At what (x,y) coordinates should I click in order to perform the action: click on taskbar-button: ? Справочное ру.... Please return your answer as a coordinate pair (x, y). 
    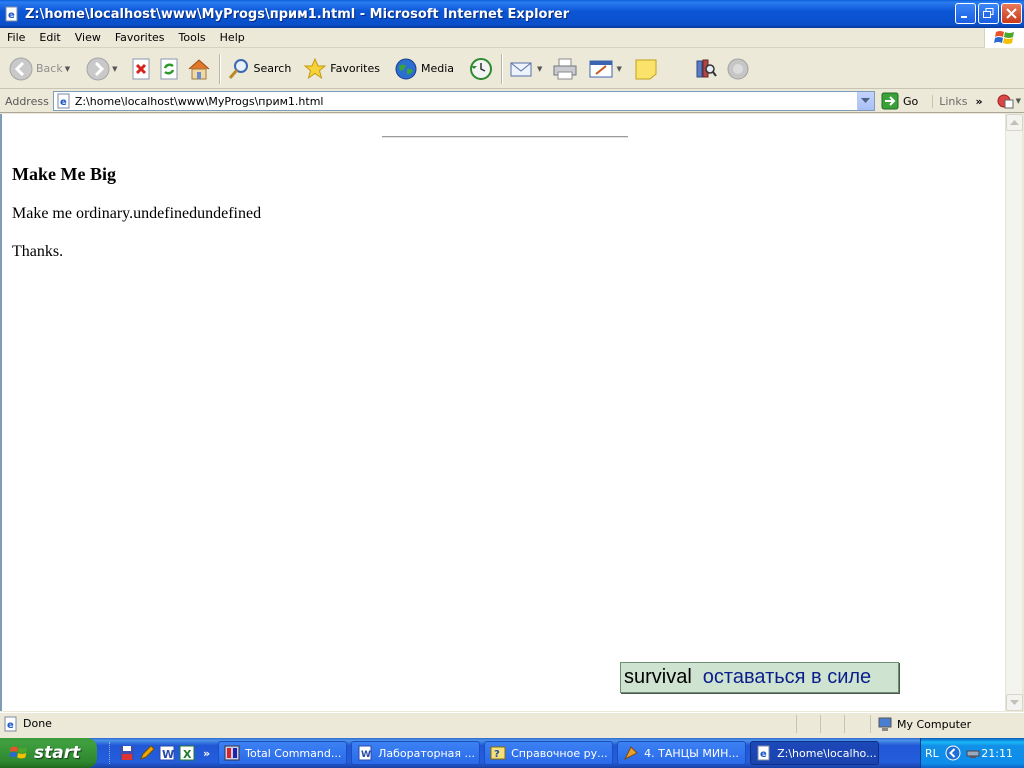
    Looking at the image, I should click on (549, 753).